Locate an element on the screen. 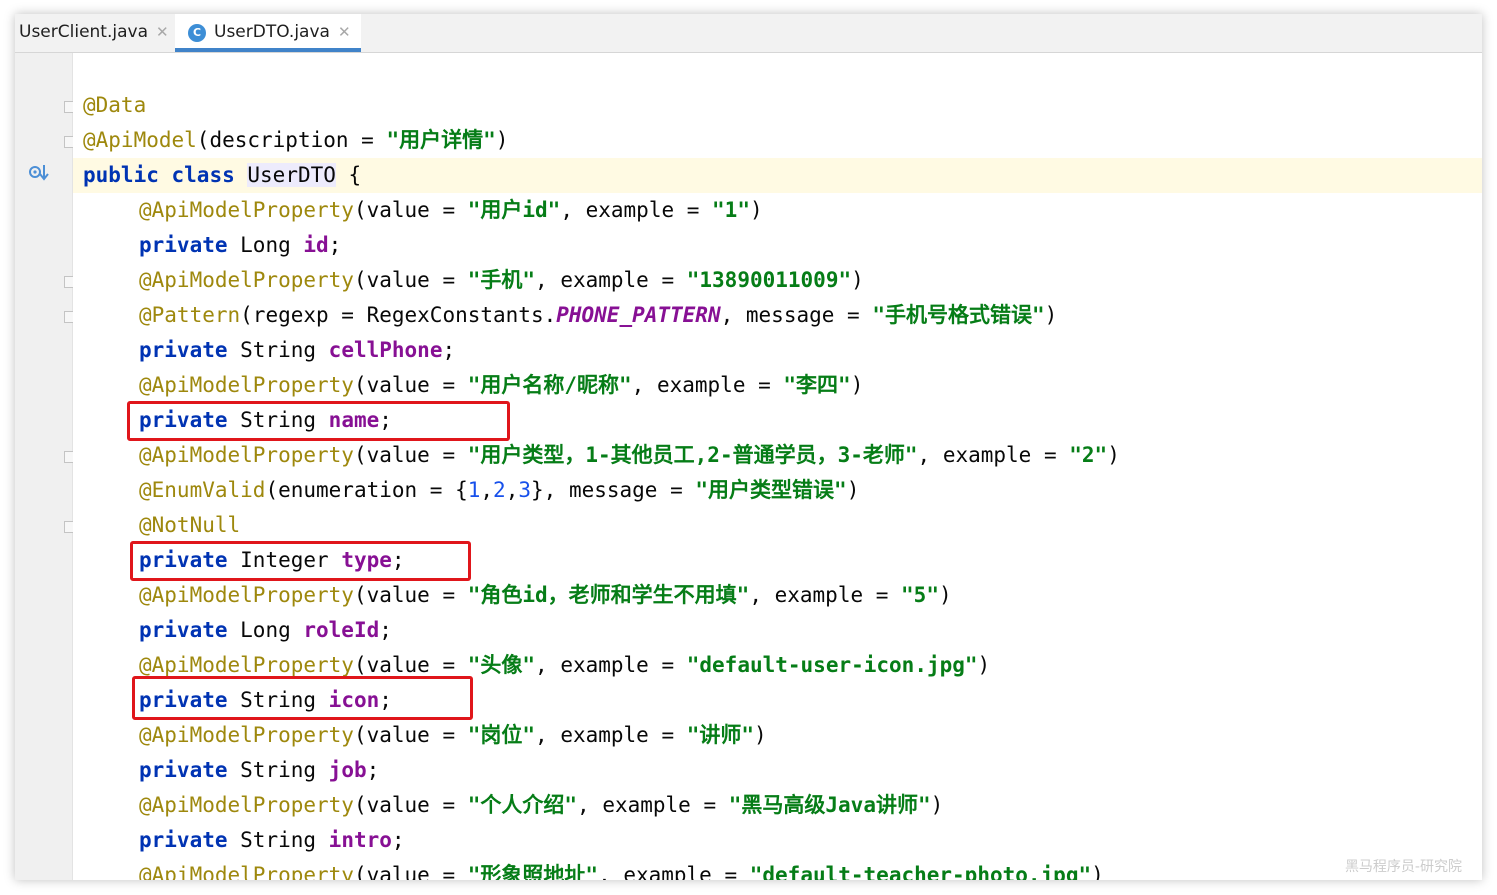 This screenshot has height=895, width=1497. tab-label: UserDTO.java is located at coordinates (272, 32).